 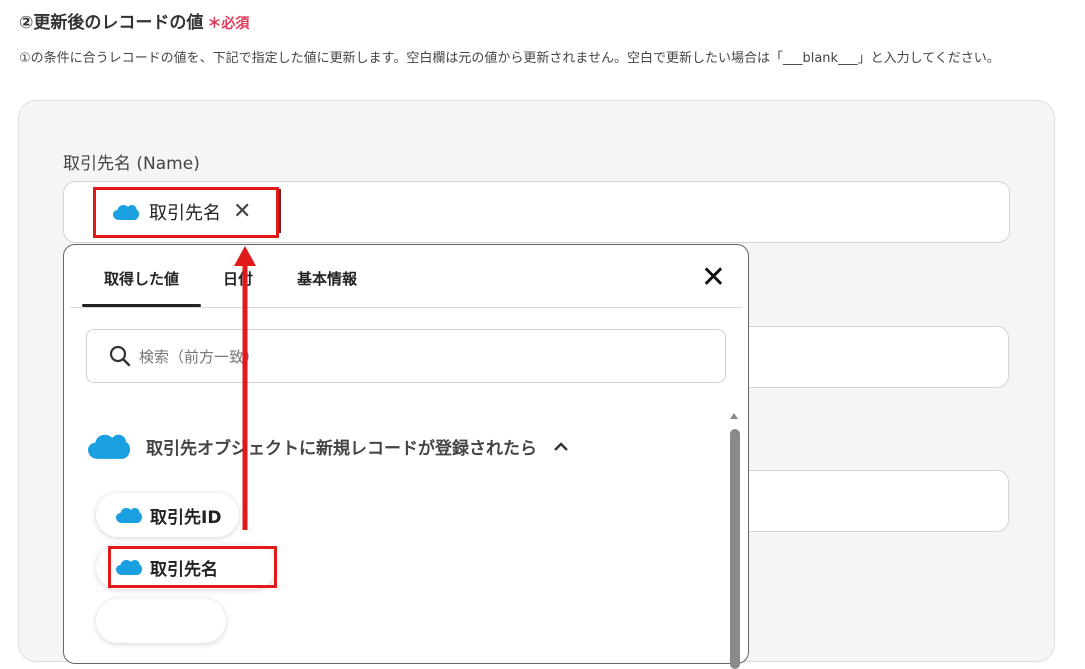 I want to click on list-item-partial, so click(x=161, y=621).